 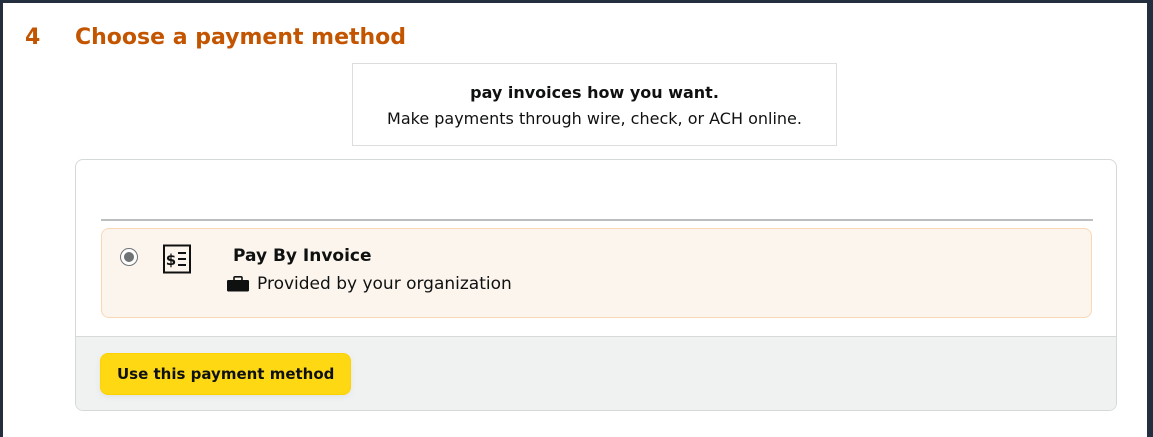 What do you see at coordinates (226, 374) in the screenshot?
I see `use-payment-method-button: Use this payment method` at bounding box center [226, 374].